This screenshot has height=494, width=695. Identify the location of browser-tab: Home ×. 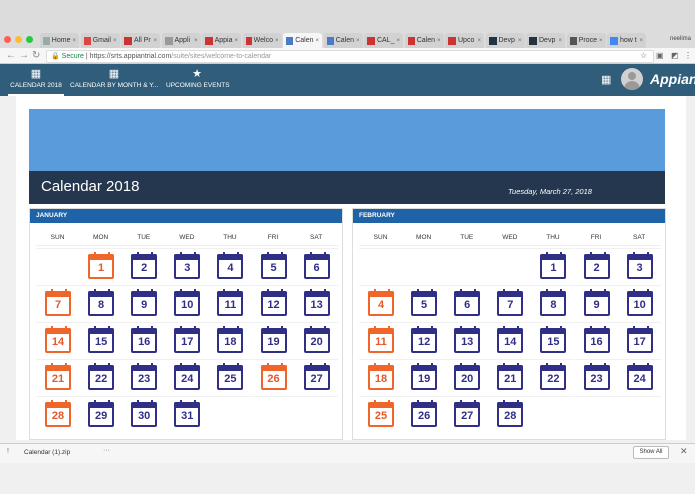
(59, 40).